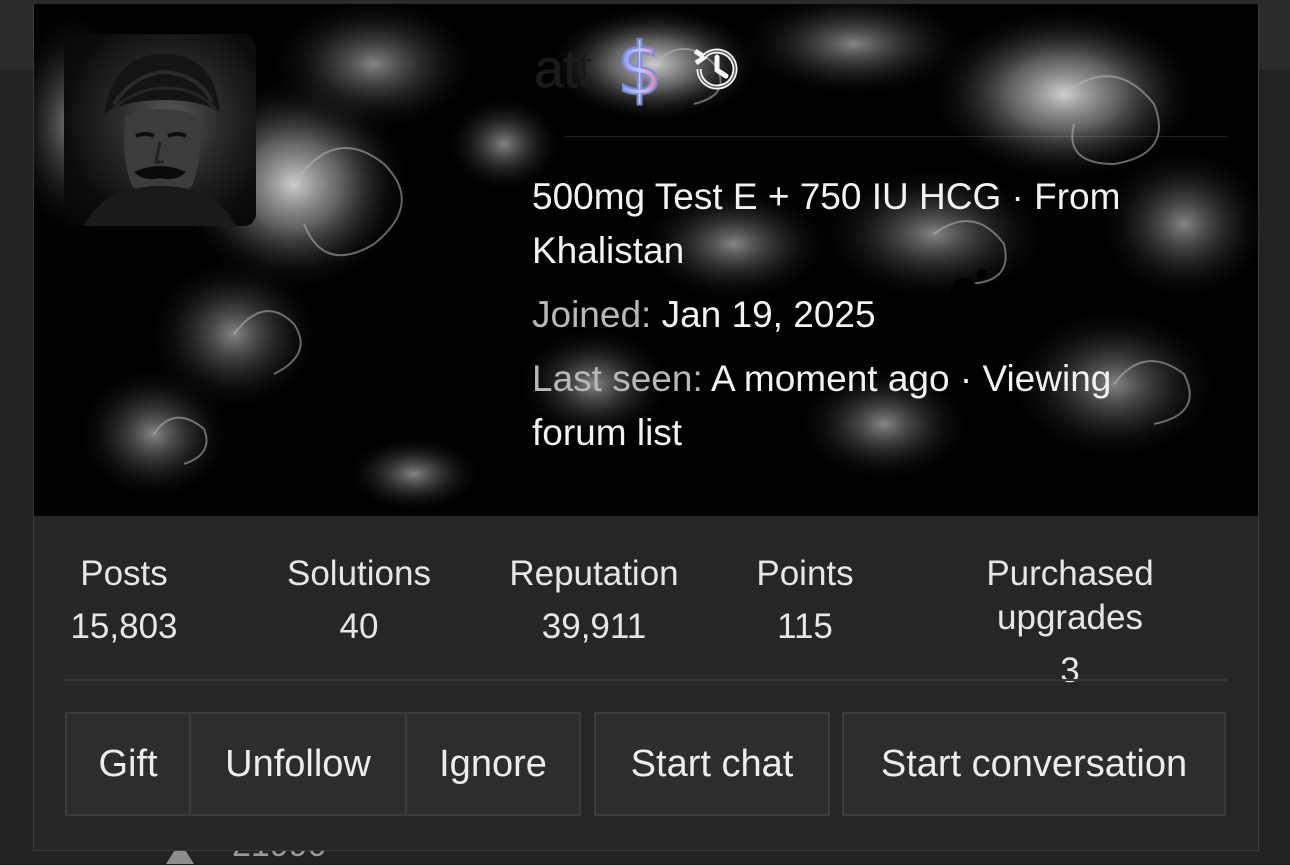  Describe the element at coordinates (1070, 595) in the screenshot. I see `stat-label: Purchased upgrades` at that location.